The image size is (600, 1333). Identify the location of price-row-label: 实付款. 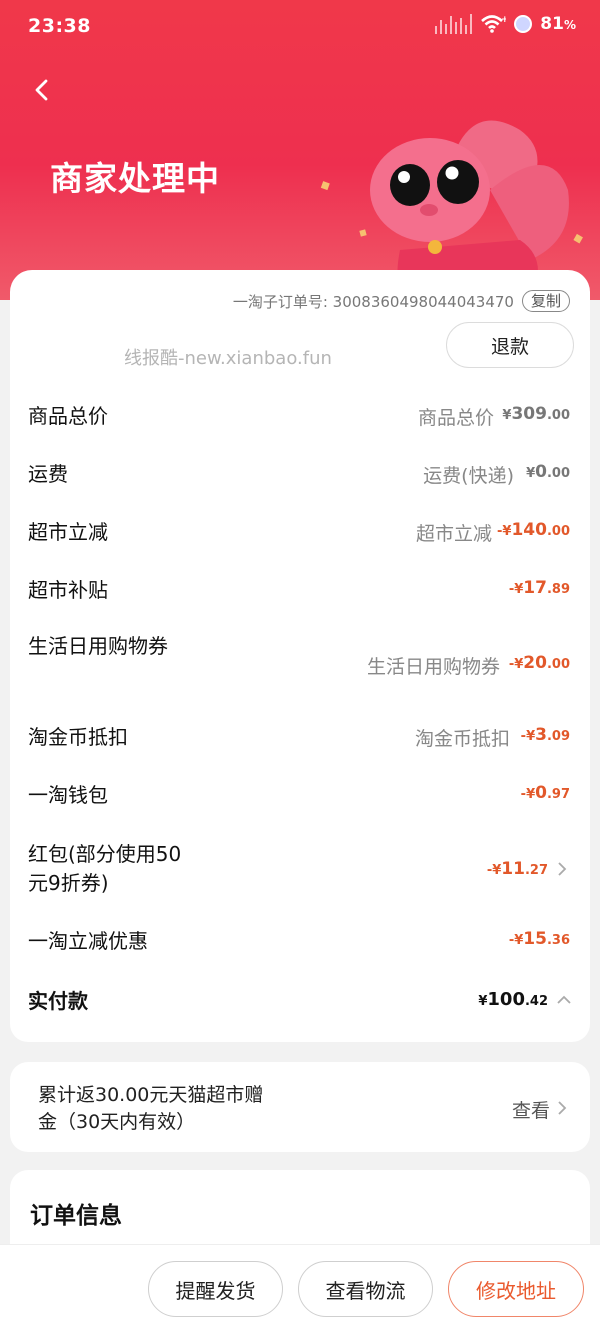
(58, 1001).